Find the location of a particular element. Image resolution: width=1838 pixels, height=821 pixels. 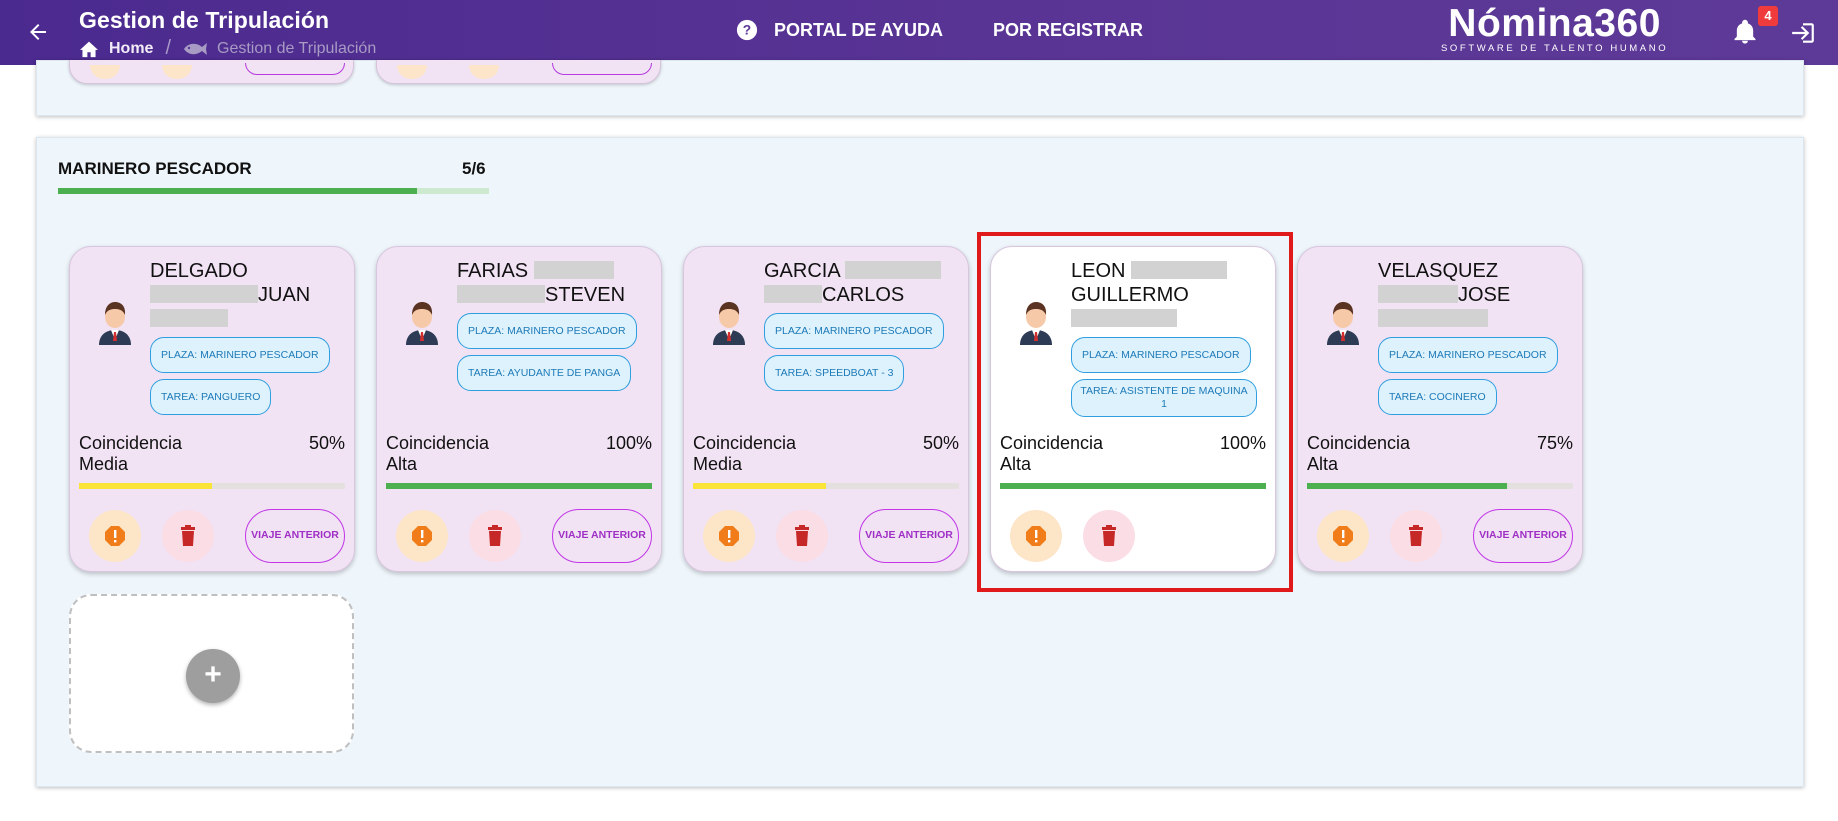

pending-registration-link: POR REGISTRAR is located at coordinates (1068, 30).